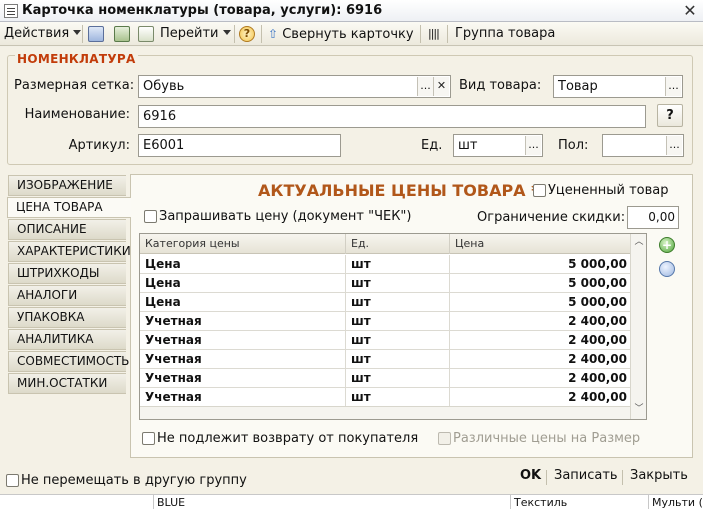 The height and width of the screenshot is (509, 703). What do you see at coordinates (189, 33) in the screenshot?
I see `goto-label: Перейти` at bounding box center [189, 33].